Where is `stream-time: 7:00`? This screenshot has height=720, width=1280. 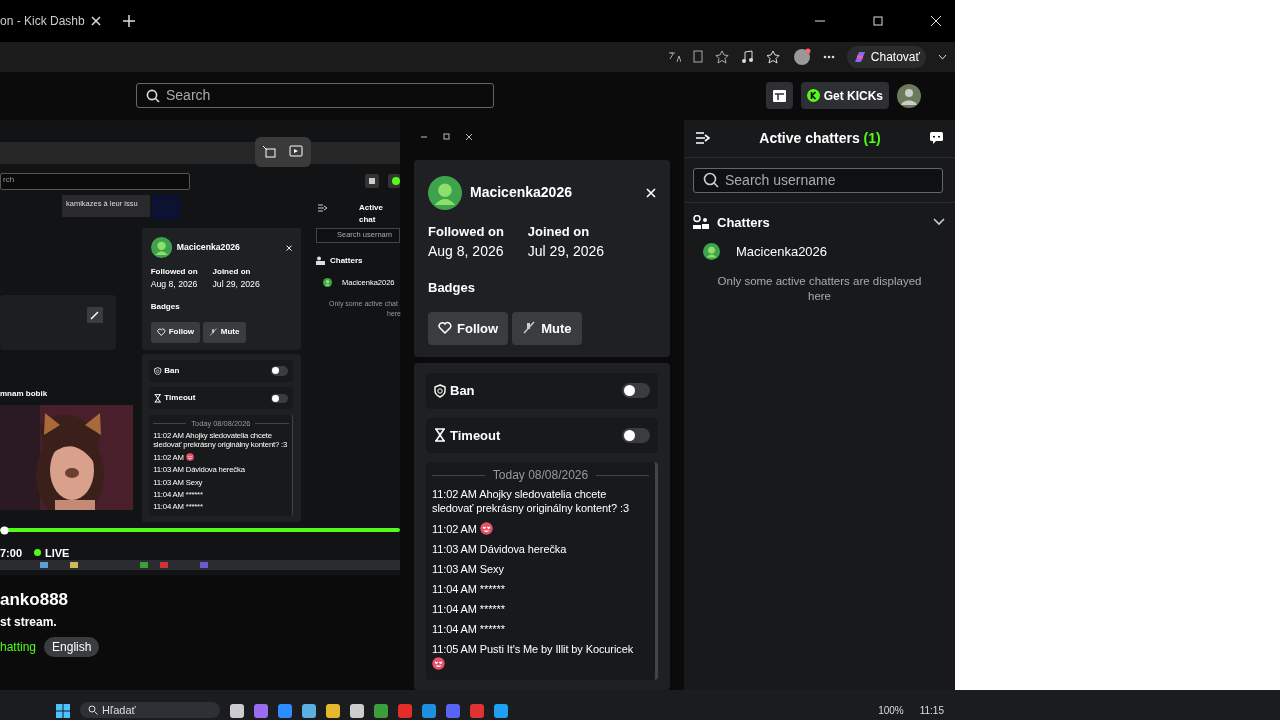 stream-time: 7:00 is located at coordinates (11, 553).